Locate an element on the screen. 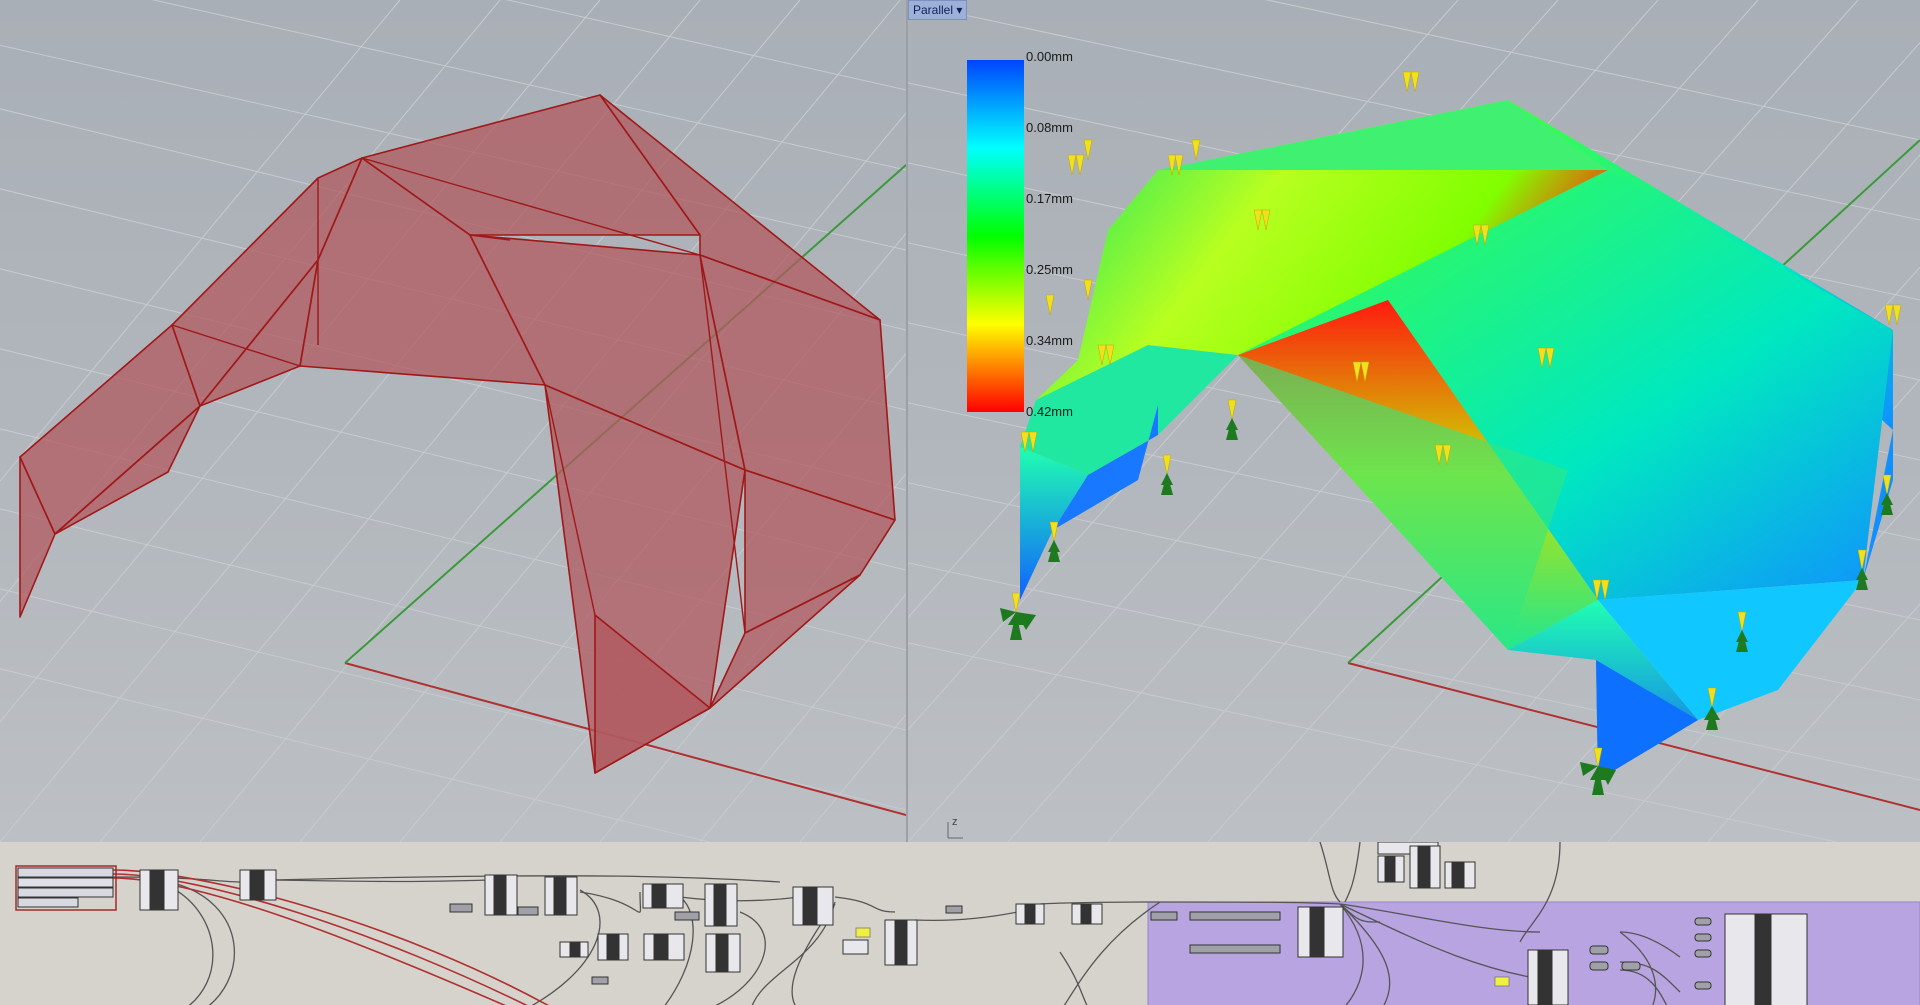 The height and width of the screenshot is (1005, 1920). projection-label: Parallel ▾ is located at coordinates (938, 10).